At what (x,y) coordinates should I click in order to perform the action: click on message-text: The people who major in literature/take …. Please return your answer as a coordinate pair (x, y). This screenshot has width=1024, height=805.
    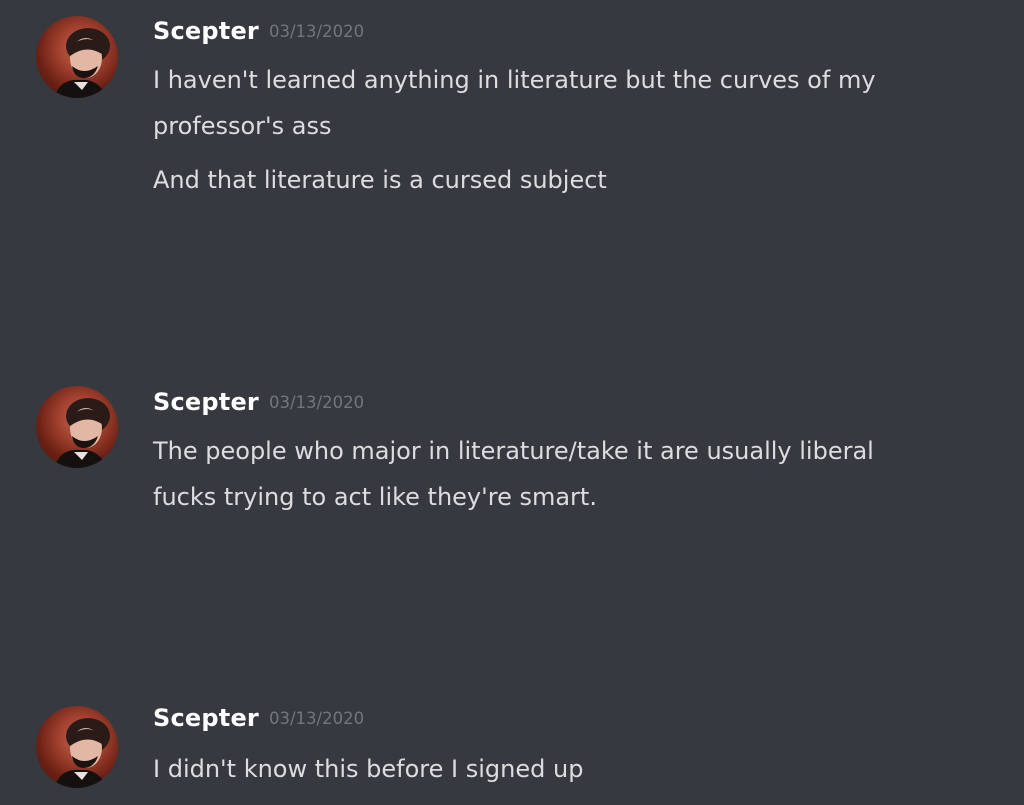
    Looking at the image, I should click on (513, 451).